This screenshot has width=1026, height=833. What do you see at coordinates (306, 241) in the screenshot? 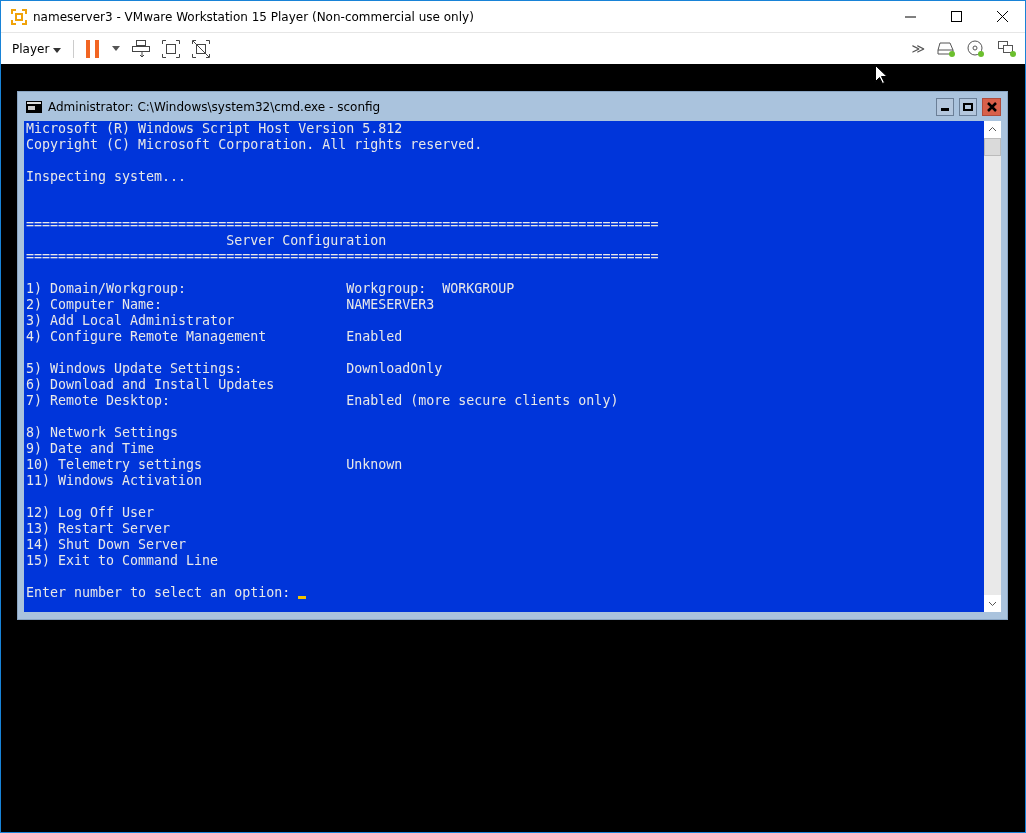
I see `menu-heading: Server Configuration` at bounding box center [306, 241].